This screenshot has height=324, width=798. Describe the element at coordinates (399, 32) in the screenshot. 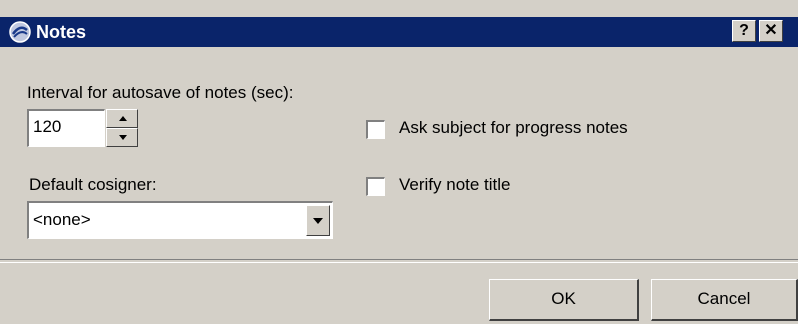

I see `title-bar: Notes ? ✕` at that location.